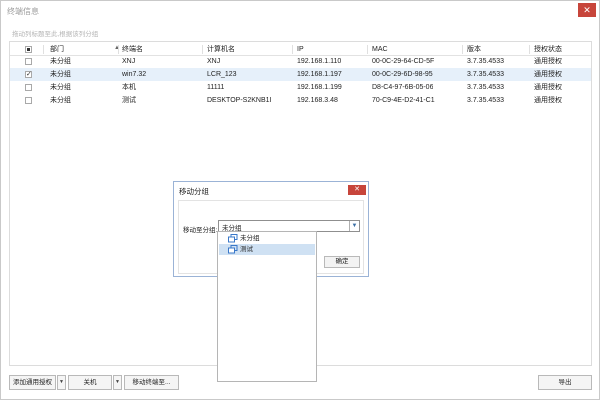 The image size is (600, 400). Describe the element at coordinates (403, 100) in the screenshot. I see `cell-mac: 70-C9-4E-D2-41-C1` at that location.